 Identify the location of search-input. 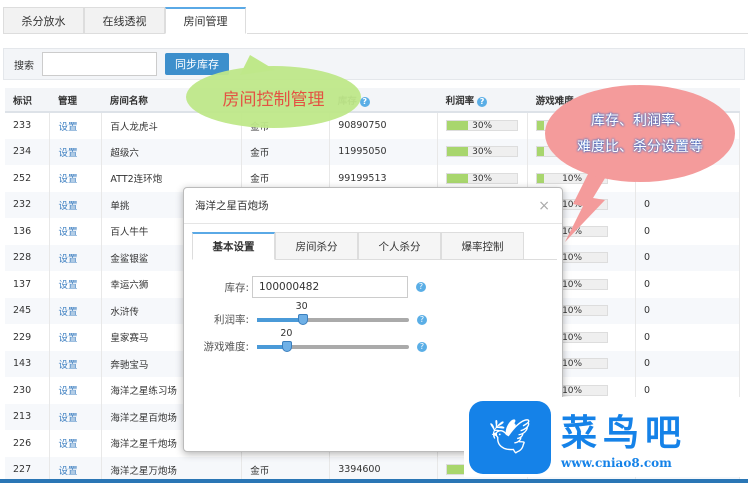
(99, 64).